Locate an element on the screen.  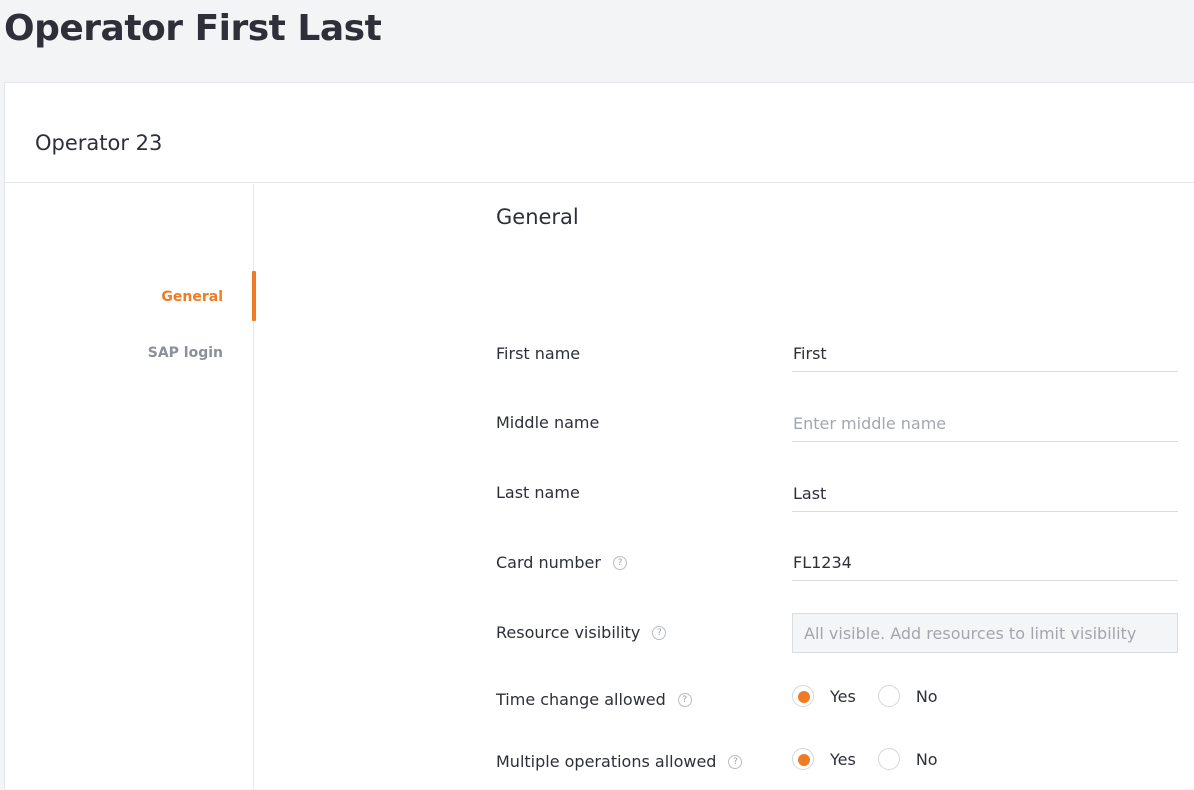
time-change-no-radio is located at coordinates (888, 696).